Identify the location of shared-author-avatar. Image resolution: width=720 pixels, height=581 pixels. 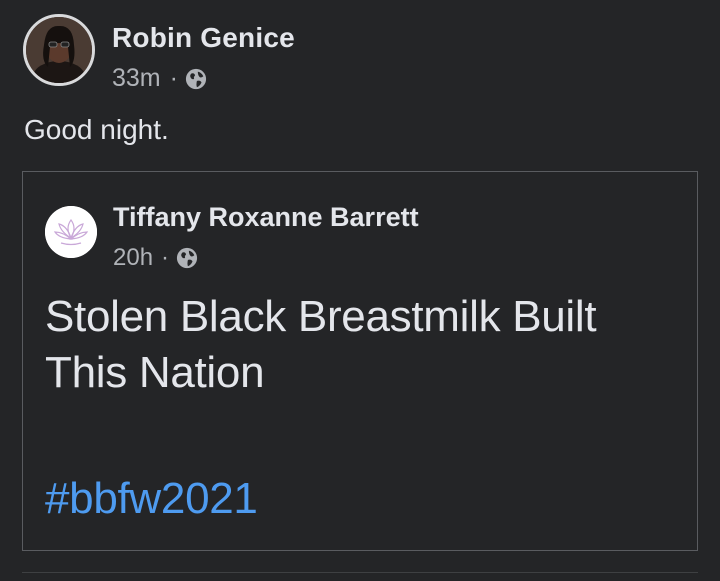
(71, 232).